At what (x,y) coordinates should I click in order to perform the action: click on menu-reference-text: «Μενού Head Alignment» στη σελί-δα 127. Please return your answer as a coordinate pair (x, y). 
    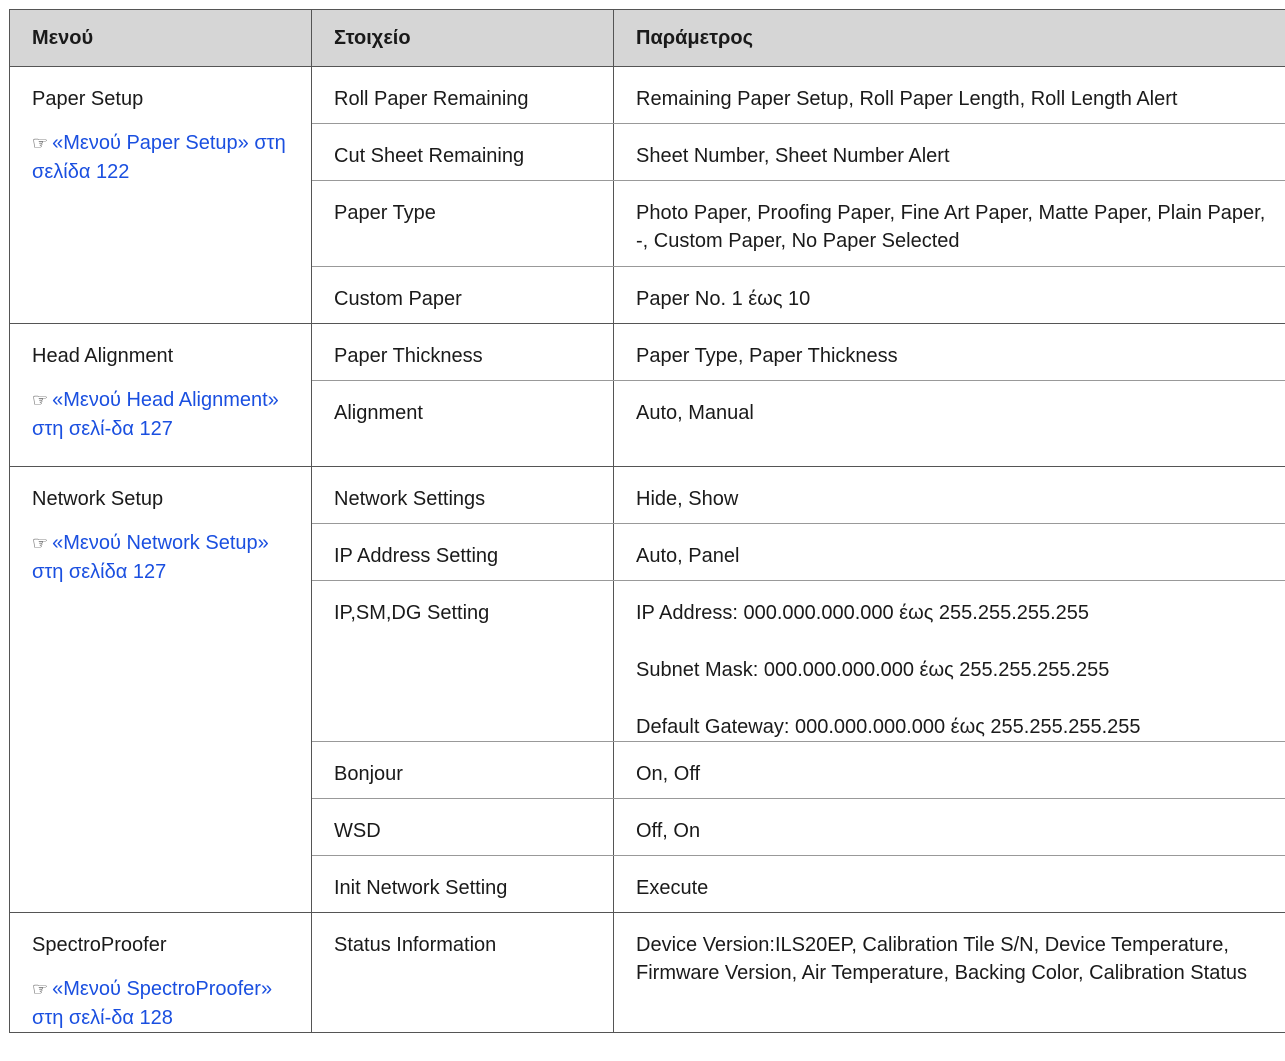
    Looking at the image, I should click on (155, 414).